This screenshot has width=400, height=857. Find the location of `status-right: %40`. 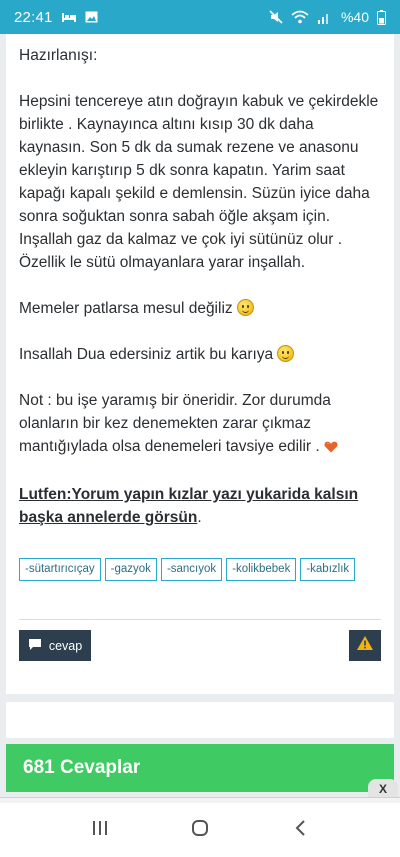

status-right: %40 is located at coordinates (327, 17).